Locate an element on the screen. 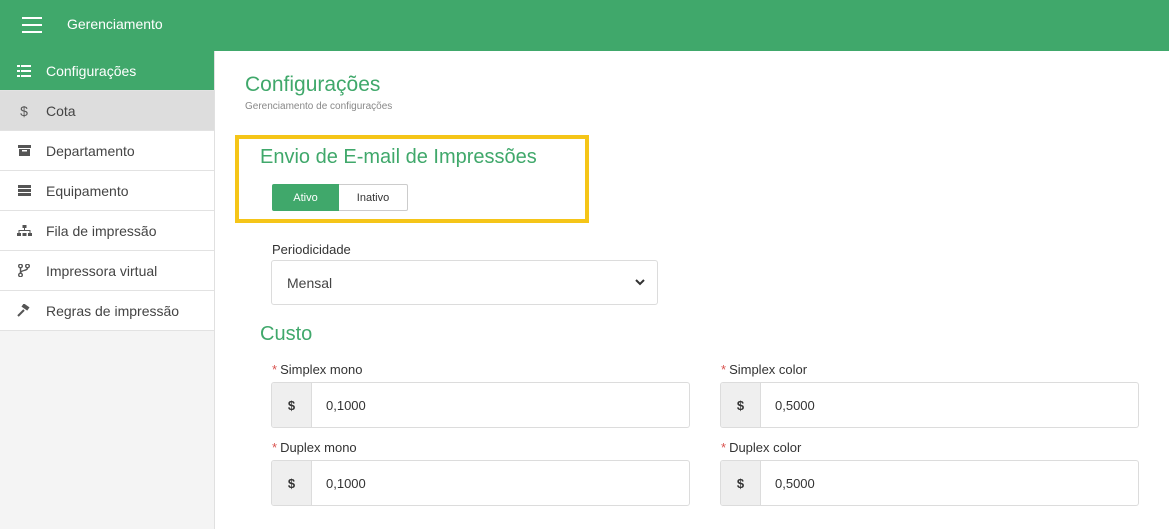 The width and height of the screenshot is (1169, 529). archive-icon is located at coordinates (24, 150).